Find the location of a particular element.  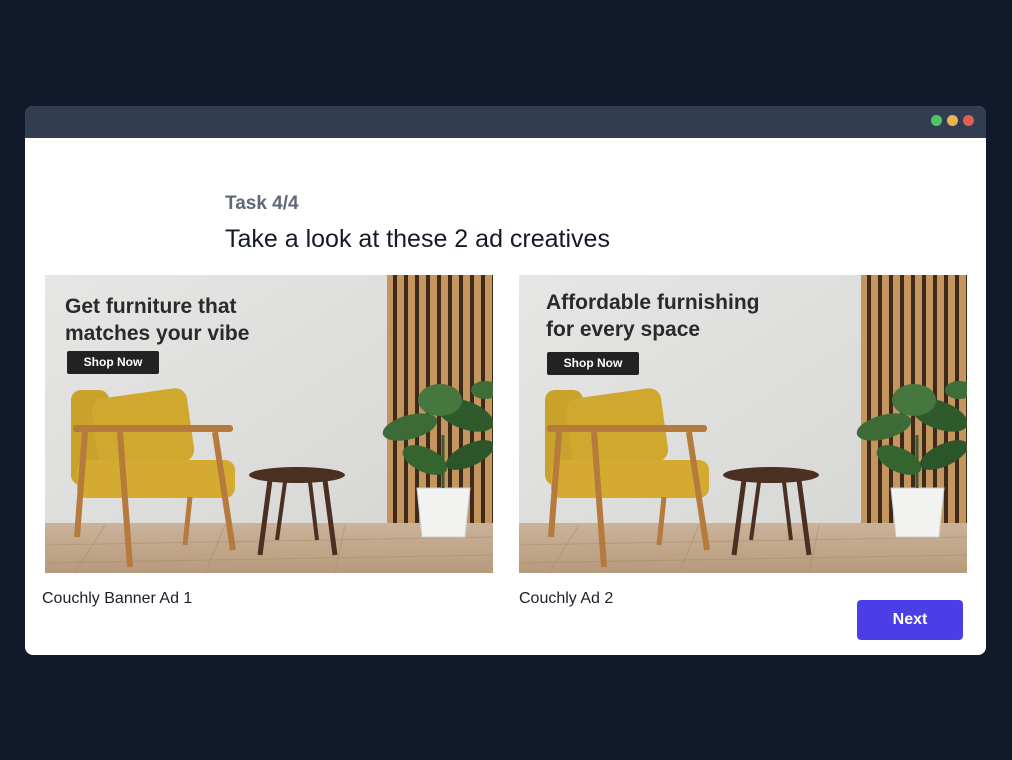

ad-headline: Affordable furnishing for every space is located at coordinates (653, 316).